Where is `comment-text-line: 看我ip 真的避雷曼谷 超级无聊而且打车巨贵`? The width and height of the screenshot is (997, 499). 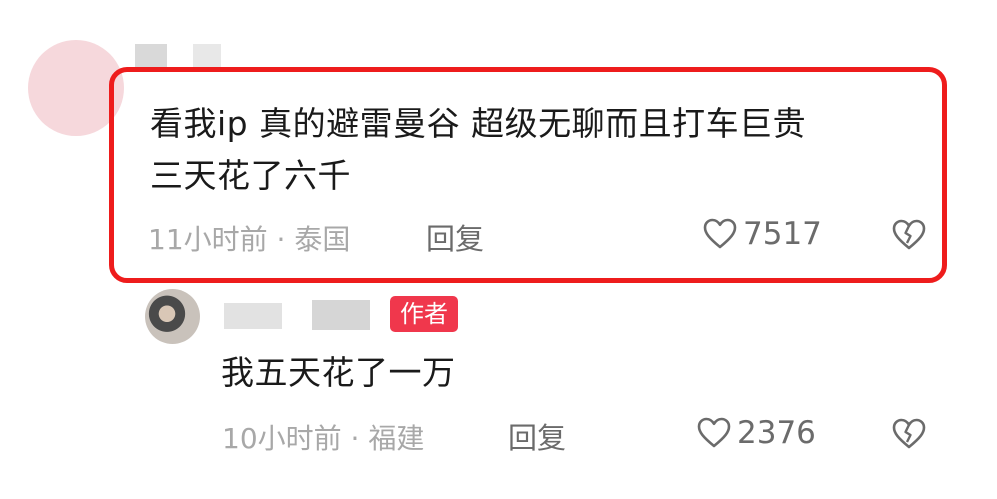
comment-text-line: 看我ip 真的避雷曼谷 超级无聊而且打车巨贵 is located at coordinates (478, 123).